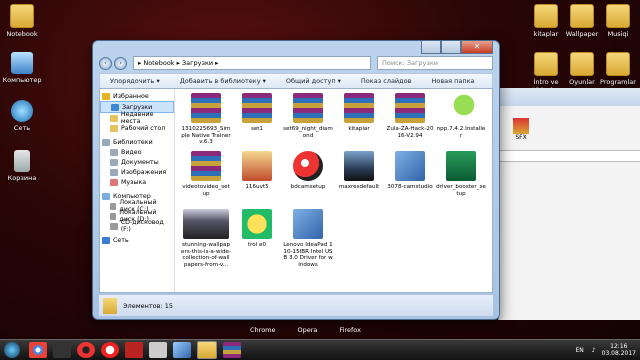 The height and width of the screenshot is (360, 640). I want to click on desktop-shortcut-labels: Chrome Opera Firefox, so click(305, 330).